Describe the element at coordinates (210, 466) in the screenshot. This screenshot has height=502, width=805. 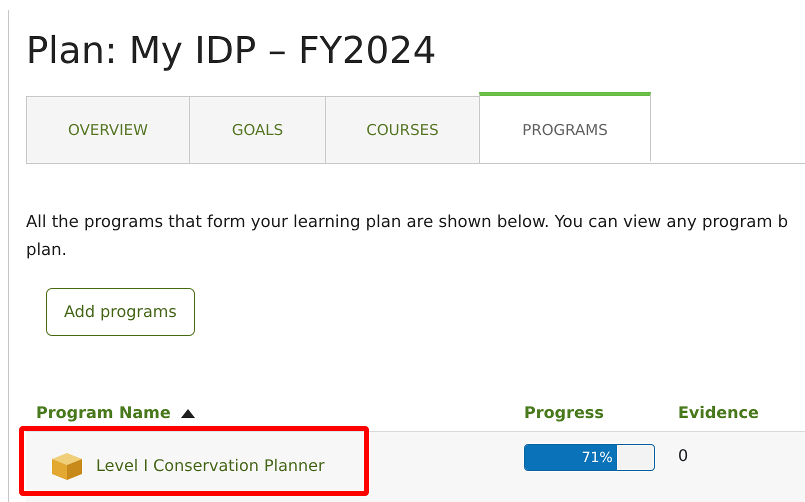
I see `program-link: Level I Conservation Planner` at that location.